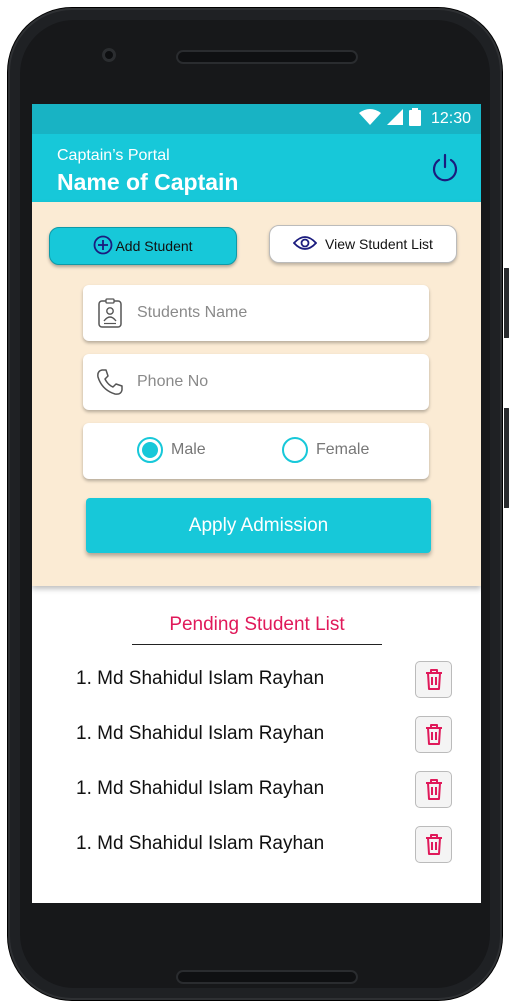 The image size is (509, 1005). Describe the element at coordinates (148, 182) in the screenshot. I see `captain-name-title: Name of Captain` at that location.